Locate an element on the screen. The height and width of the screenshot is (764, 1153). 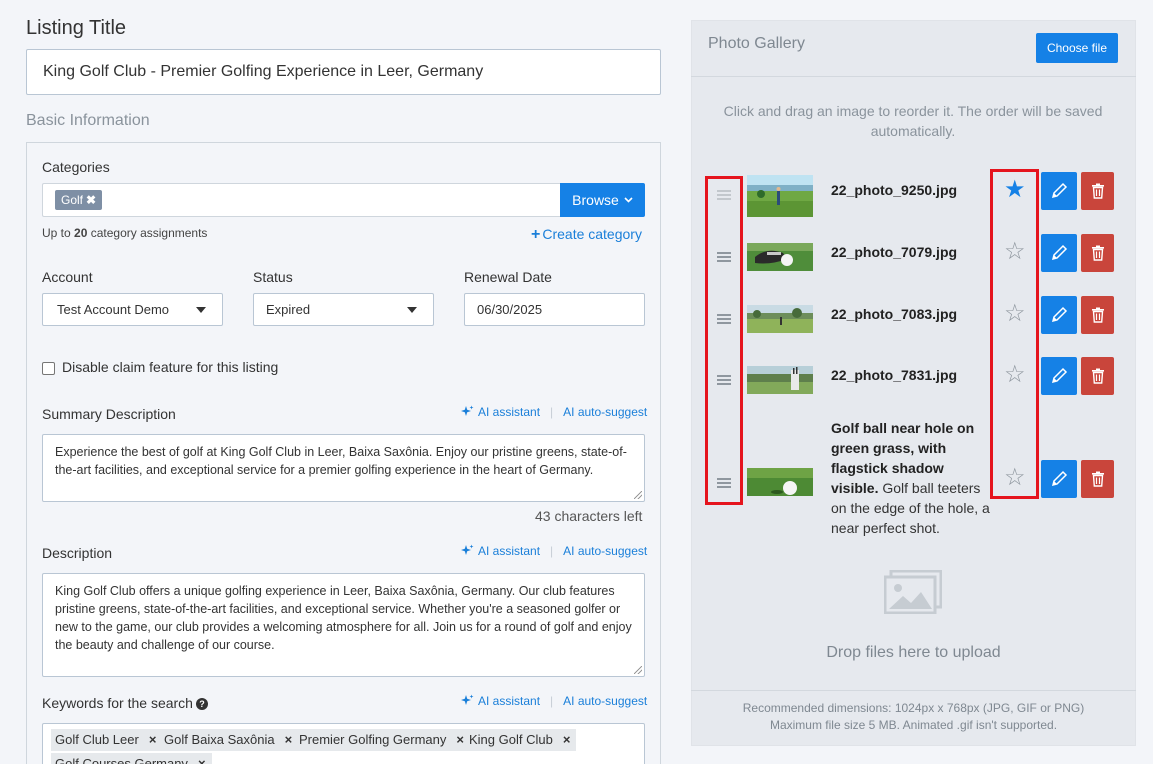
category-tag-remove-icon: ✖ is located at coordinates (91, 200).